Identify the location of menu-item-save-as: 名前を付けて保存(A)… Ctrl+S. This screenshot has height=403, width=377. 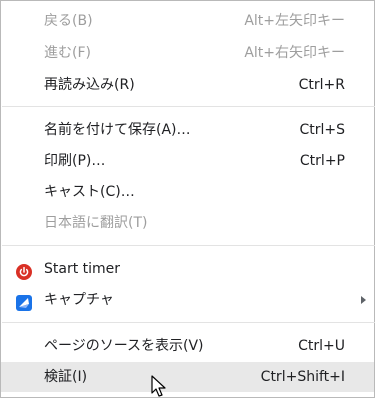
(187, 130).